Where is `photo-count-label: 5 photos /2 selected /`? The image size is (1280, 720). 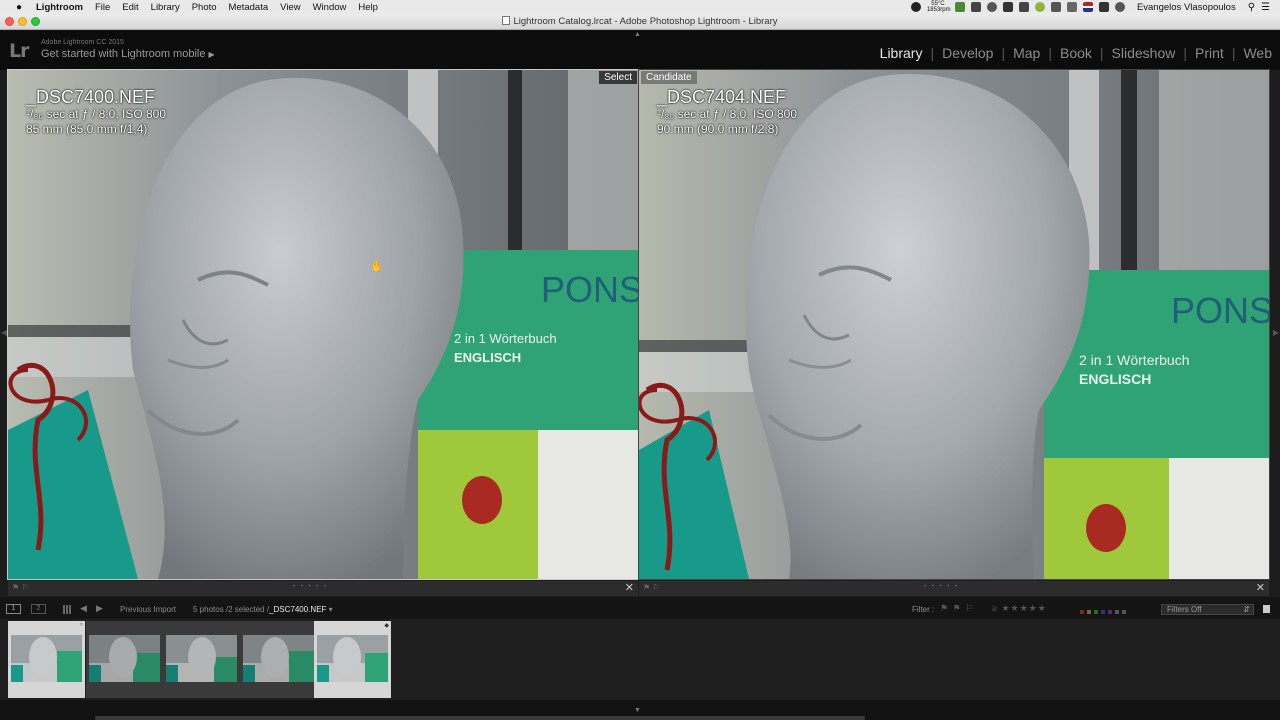
photo-count-label: 5 photos /2 selected / is located at coordinates (231, 609).